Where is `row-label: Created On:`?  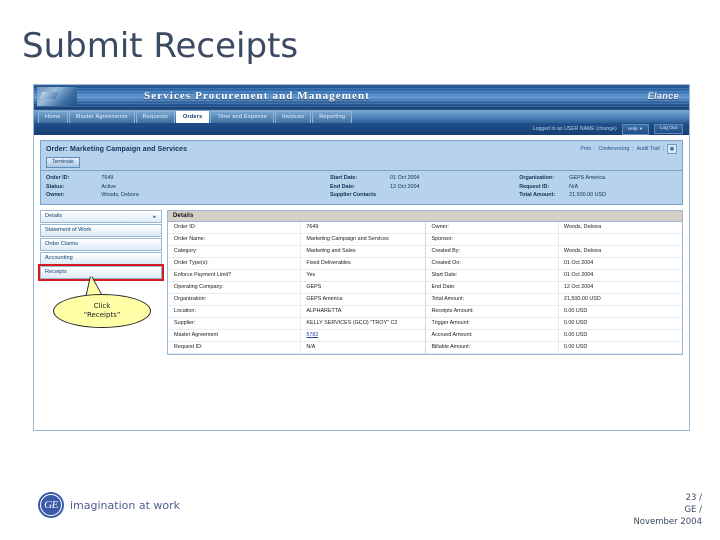
row-label: Created On: is located at coordinates (492, 263).